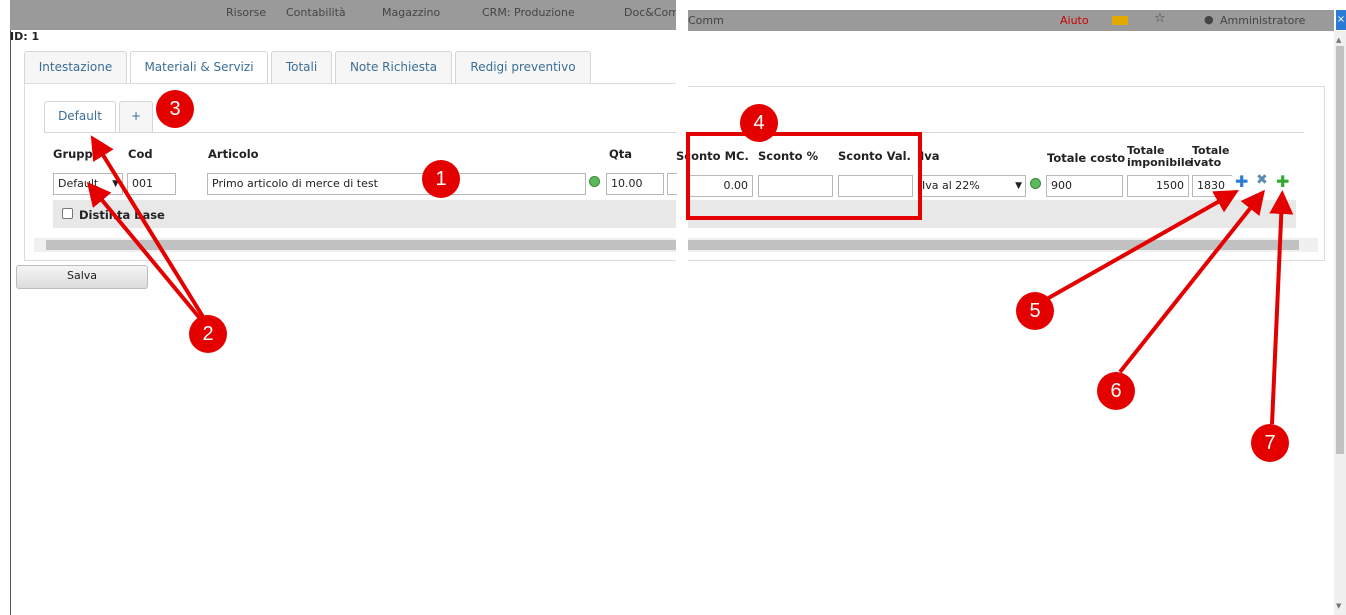  What do you see at coordinates (208, 334) in the screenshot?
I see `annotation-badge-2: 2` at bounding box center [208, 334].